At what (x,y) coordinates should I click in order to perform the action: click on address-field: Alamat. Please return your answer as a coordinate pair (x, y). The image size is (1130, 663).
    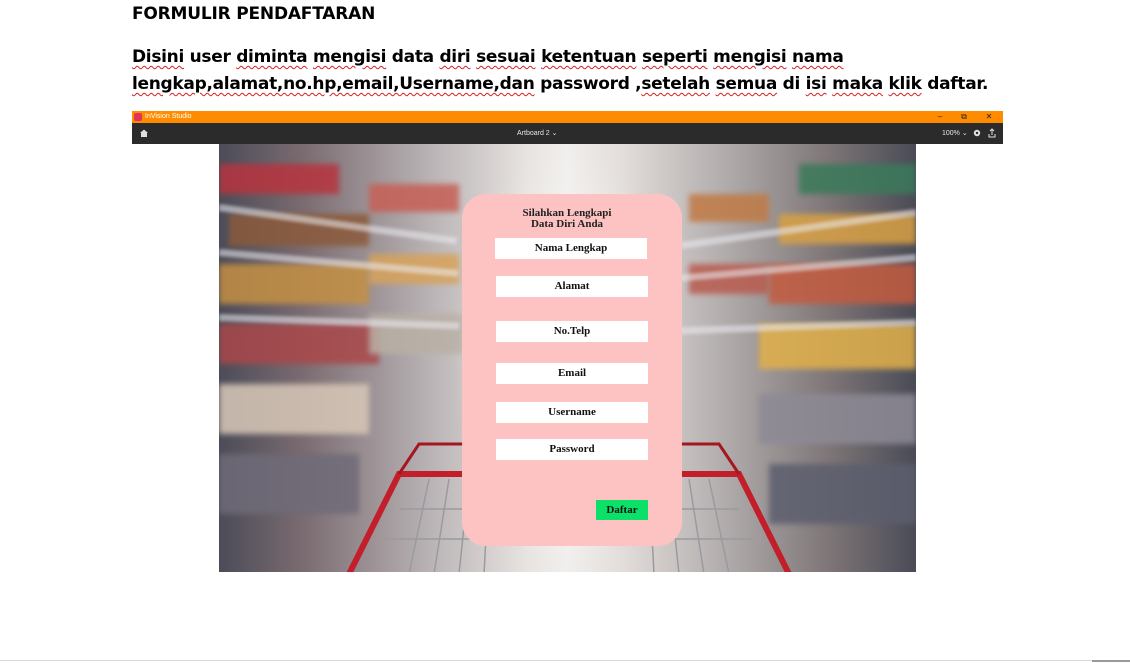
    Looking at the image, I should click on (572, 286).